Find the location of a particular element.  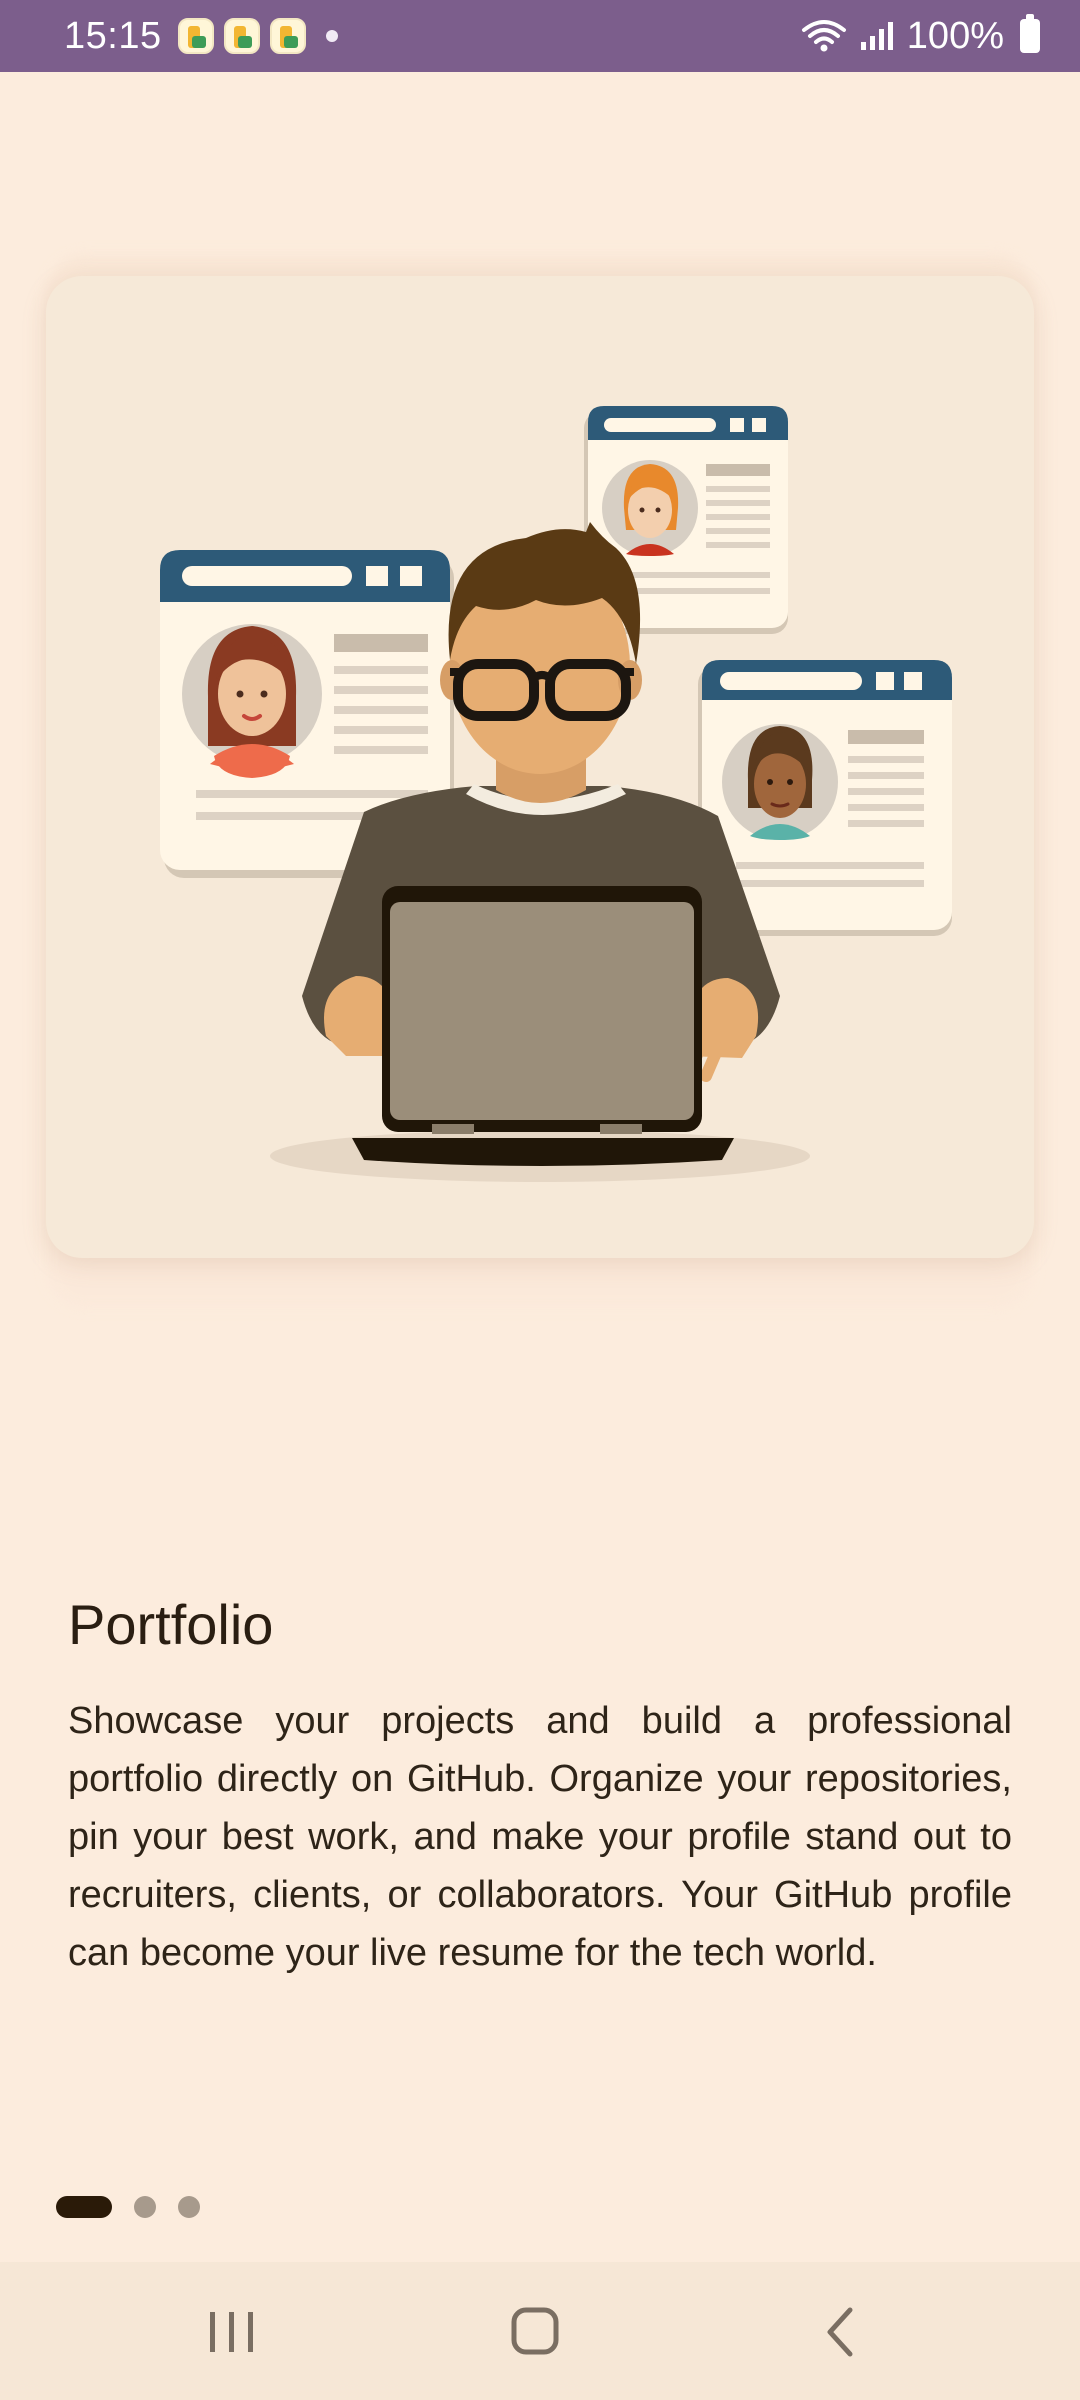

wifi-icon is located at coordinates (823, 36).